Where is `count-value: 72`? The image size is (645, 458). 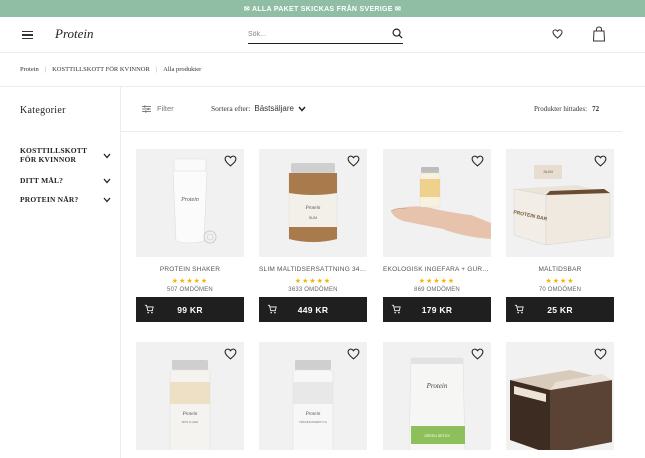 count-value: 72 is located at coordinates (595, 109).